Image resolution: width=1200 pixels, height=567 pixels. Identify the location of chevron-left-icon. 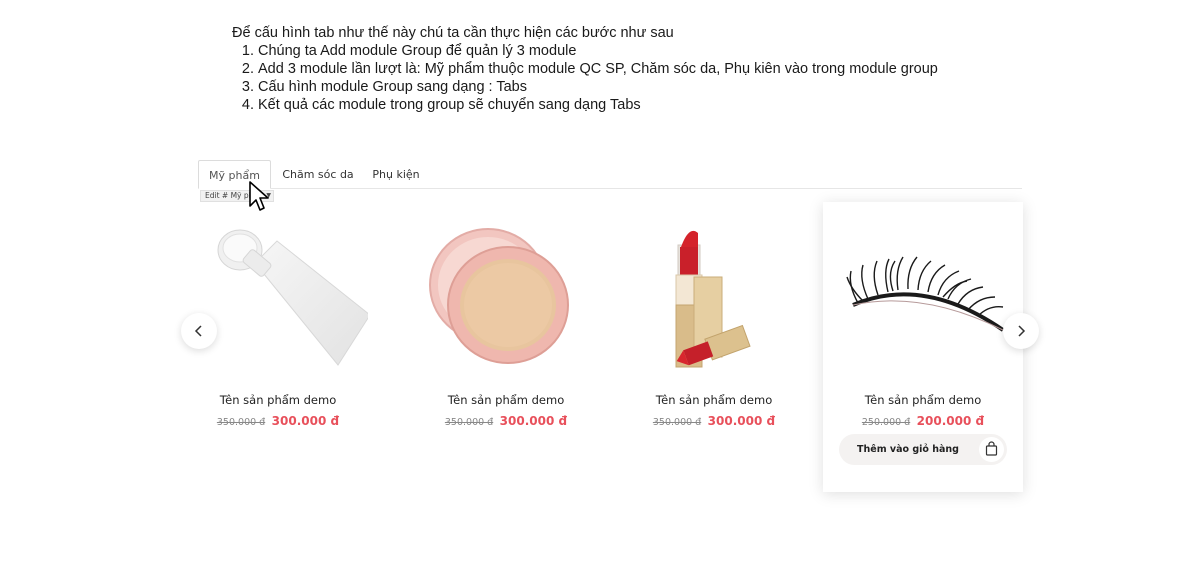
(198, 331).